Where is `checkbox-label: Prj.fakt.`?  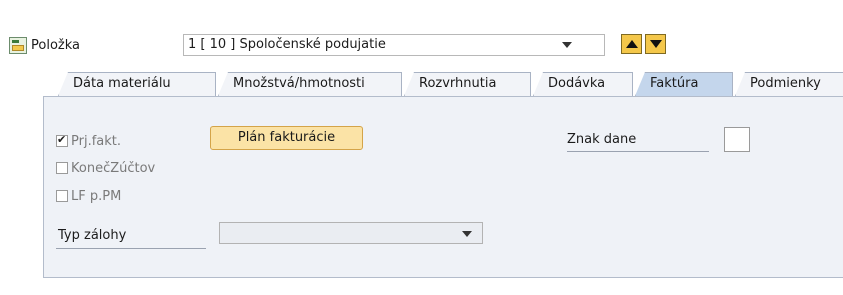 checkbox-label: Prj.fakt. is located at coordinates (96, 141).